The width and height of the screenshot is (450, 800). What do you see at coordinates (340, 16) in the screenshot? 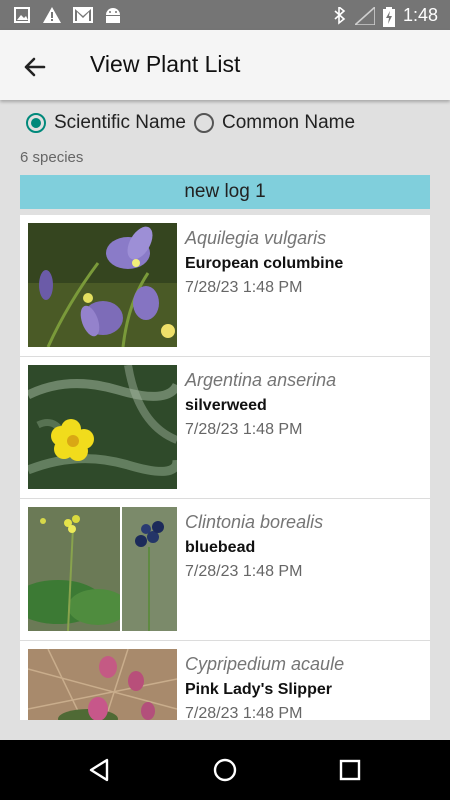
I see `bluetooth-icon` at bounding box center [340, 16].